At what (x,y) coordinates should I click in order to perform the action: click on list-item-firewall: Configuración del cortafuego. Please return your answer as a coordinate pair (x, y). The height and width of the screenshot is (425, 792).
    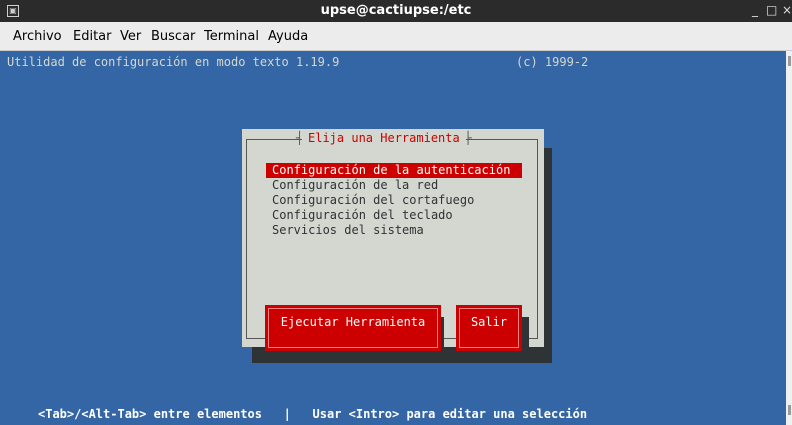
    Looking at the image, I should click on (394, 200).